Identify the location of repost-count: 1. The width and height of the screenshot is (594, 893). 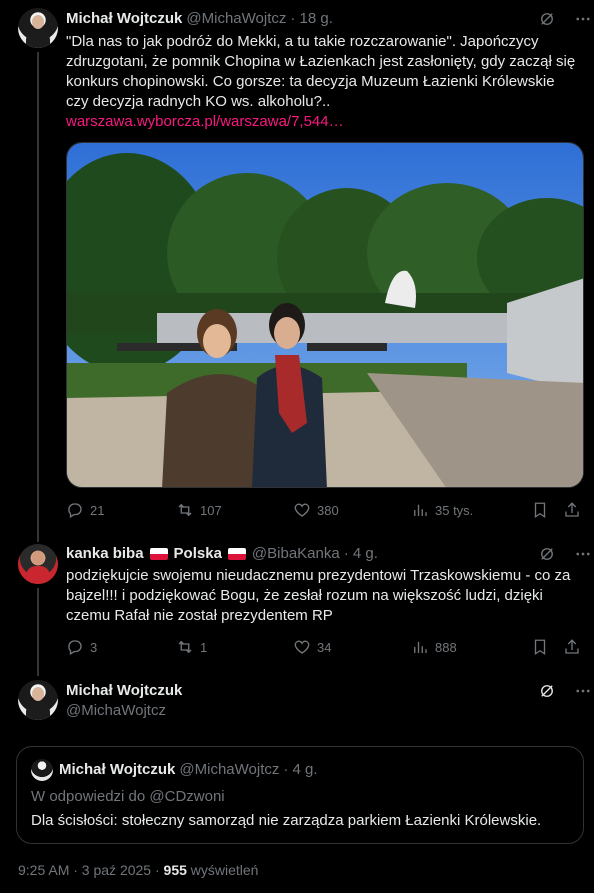
(204, 647).